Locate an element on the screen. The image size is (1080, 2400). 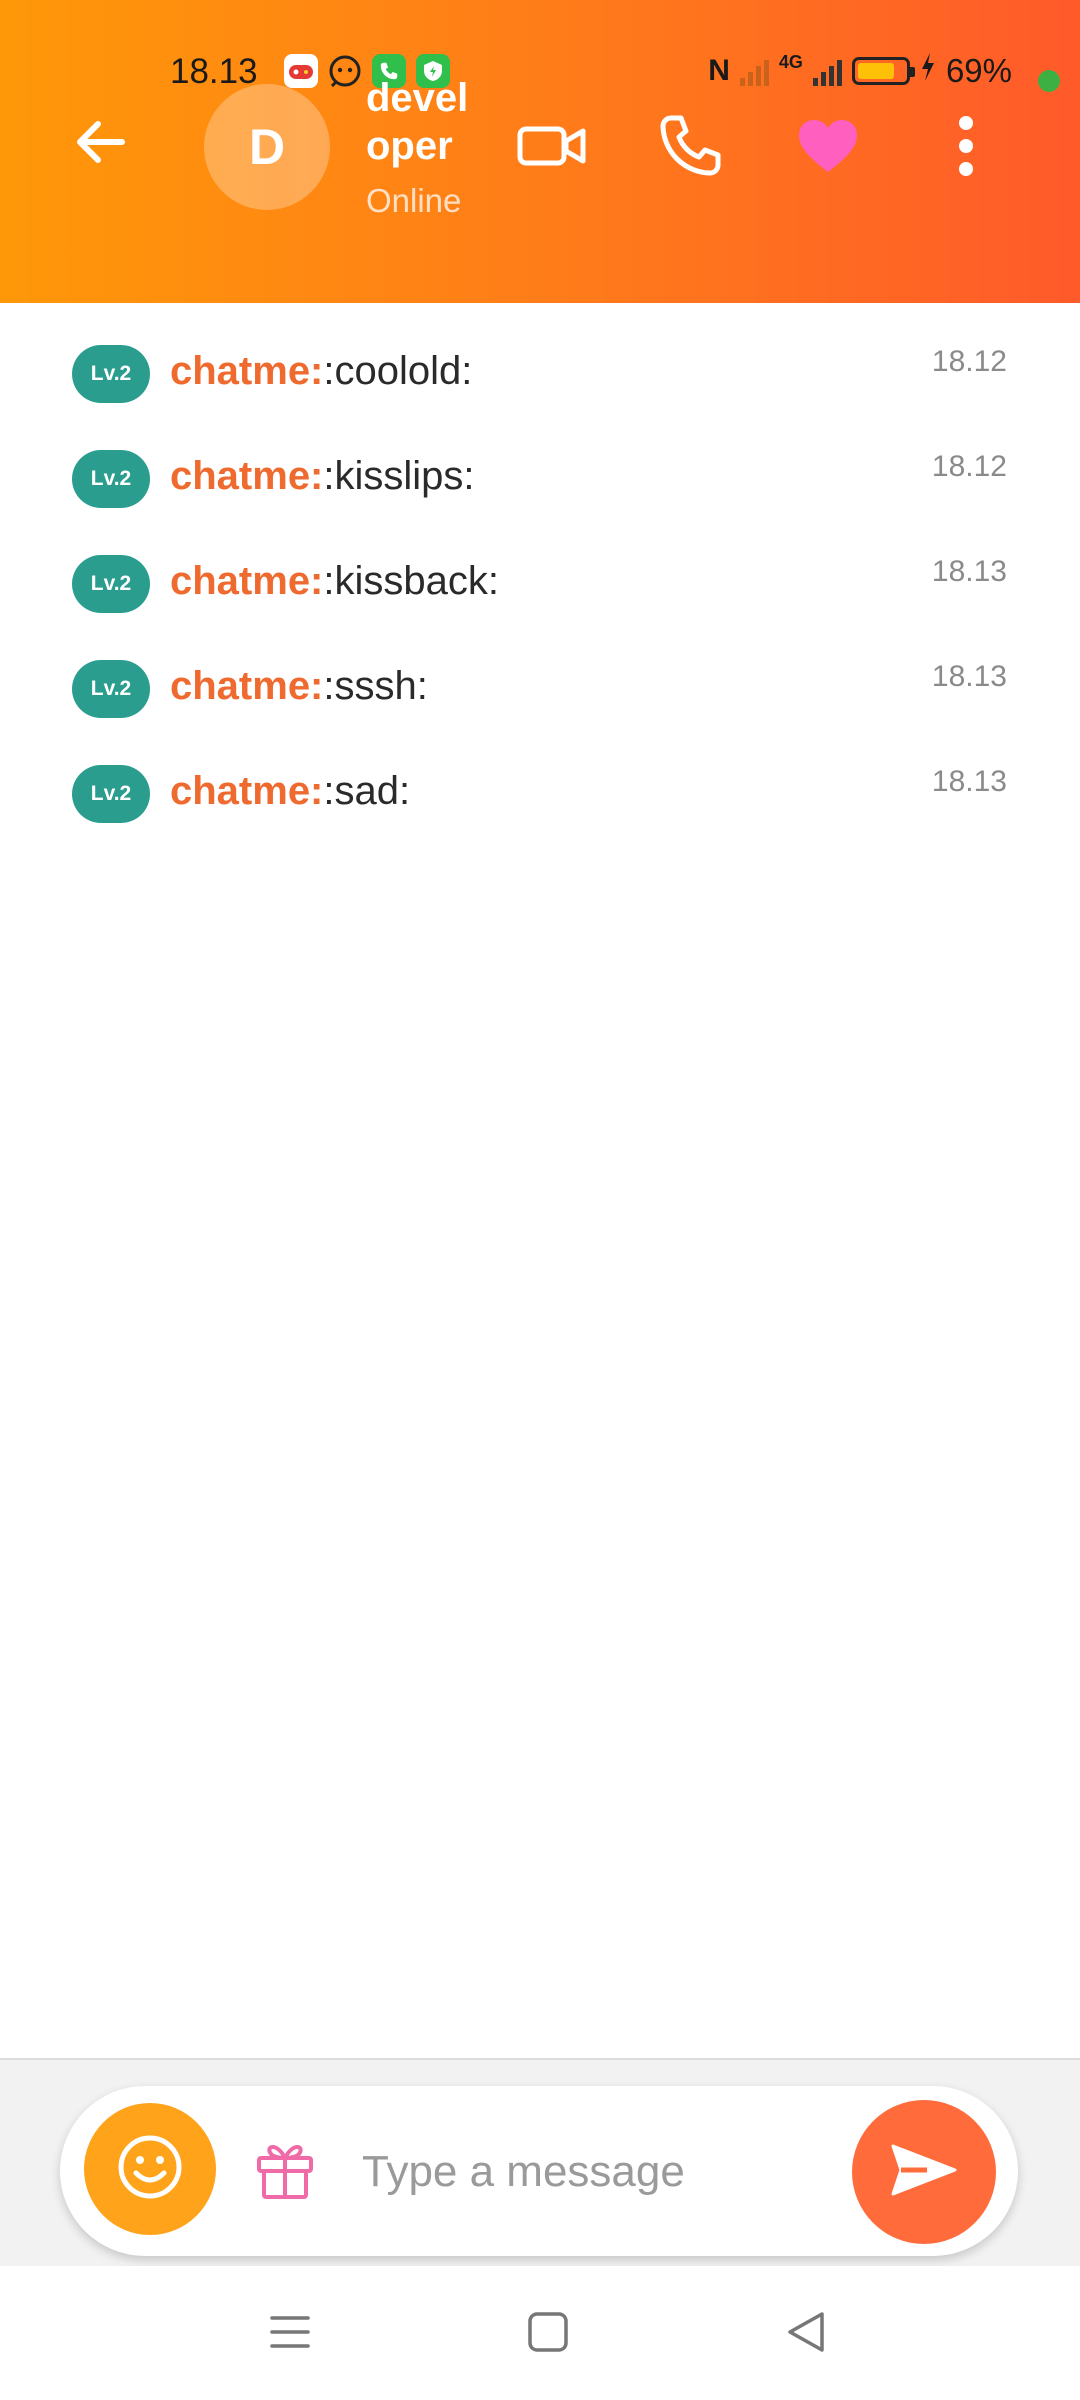
more-options-button is located at coordinates (966, 148).